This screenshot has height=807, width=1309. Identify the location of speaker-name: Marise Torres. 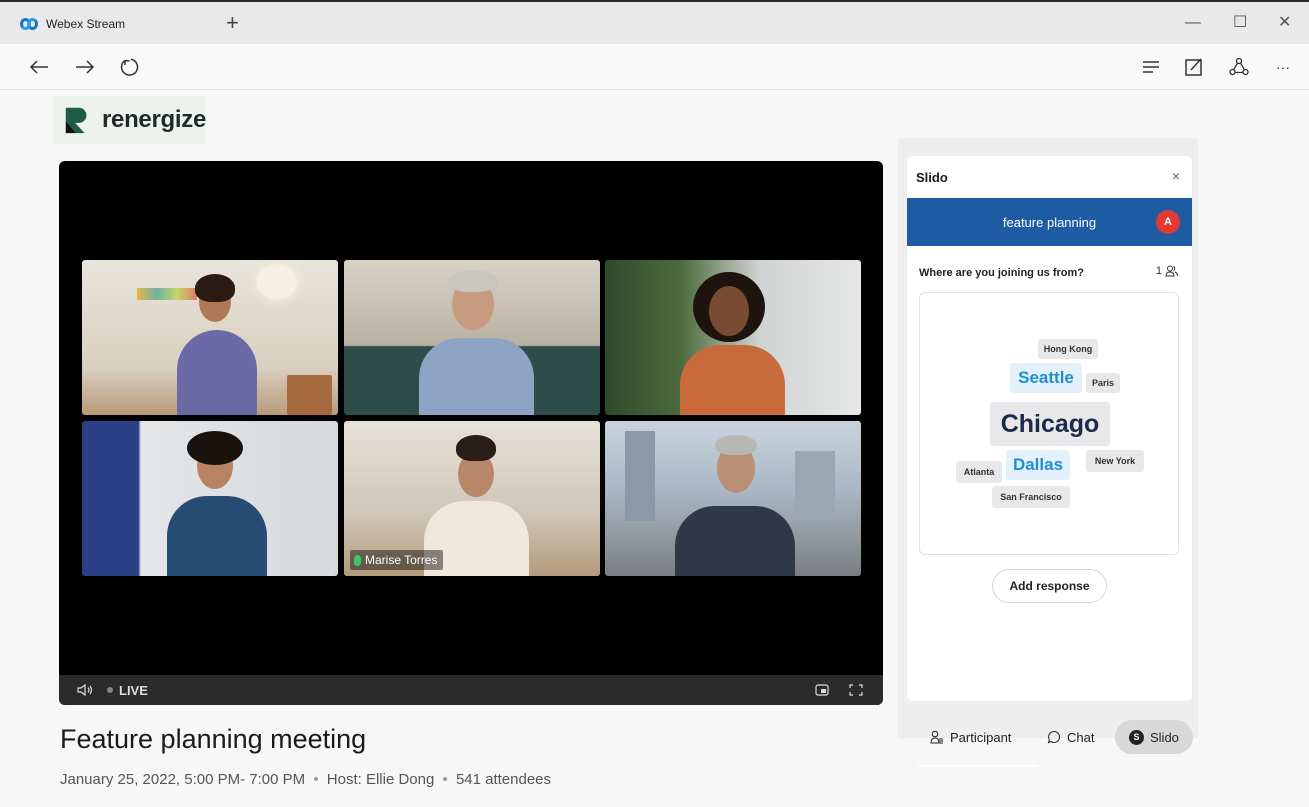
(401, 560).